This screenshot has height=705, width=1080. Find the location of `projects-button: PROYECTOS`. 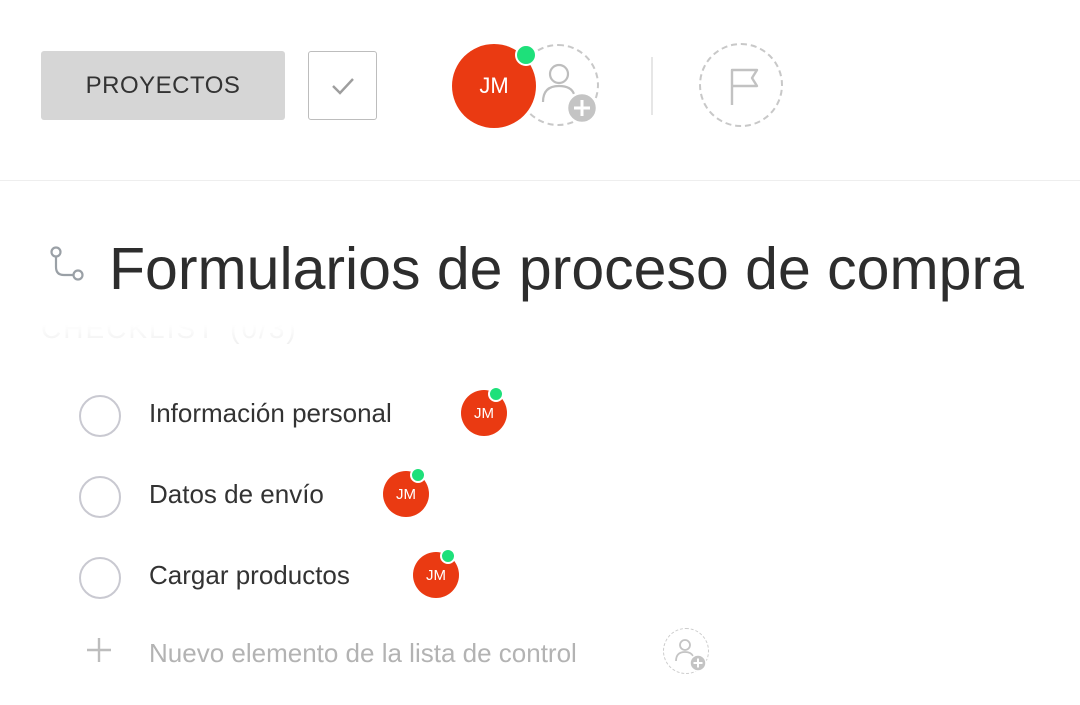

projects-button: PROYECTOS is located at coordinates (163, 85).